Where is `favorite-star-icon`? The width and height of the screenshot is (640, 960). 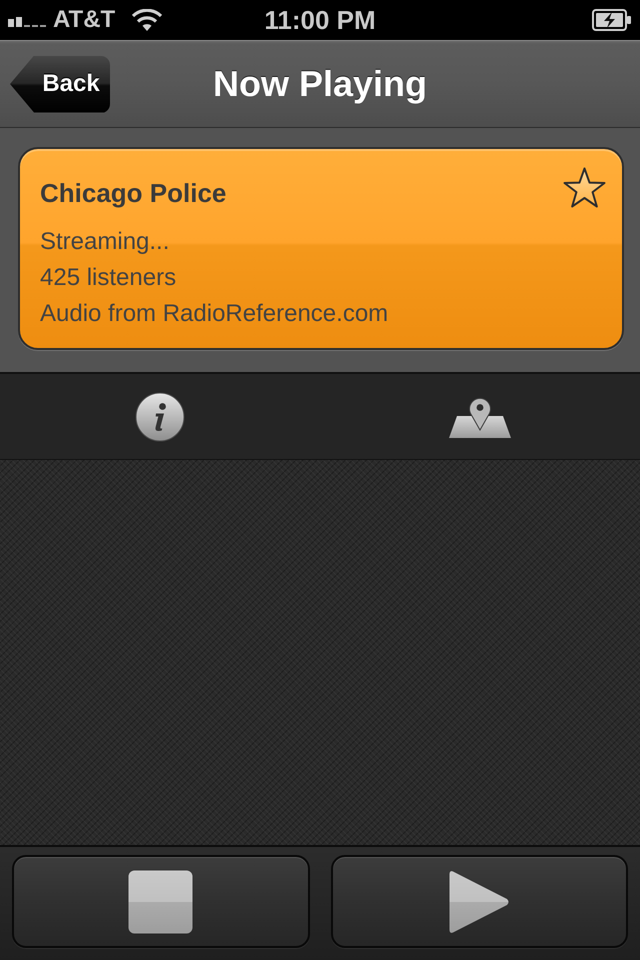 favorite-star-icon is located at coordinates (584, 188).